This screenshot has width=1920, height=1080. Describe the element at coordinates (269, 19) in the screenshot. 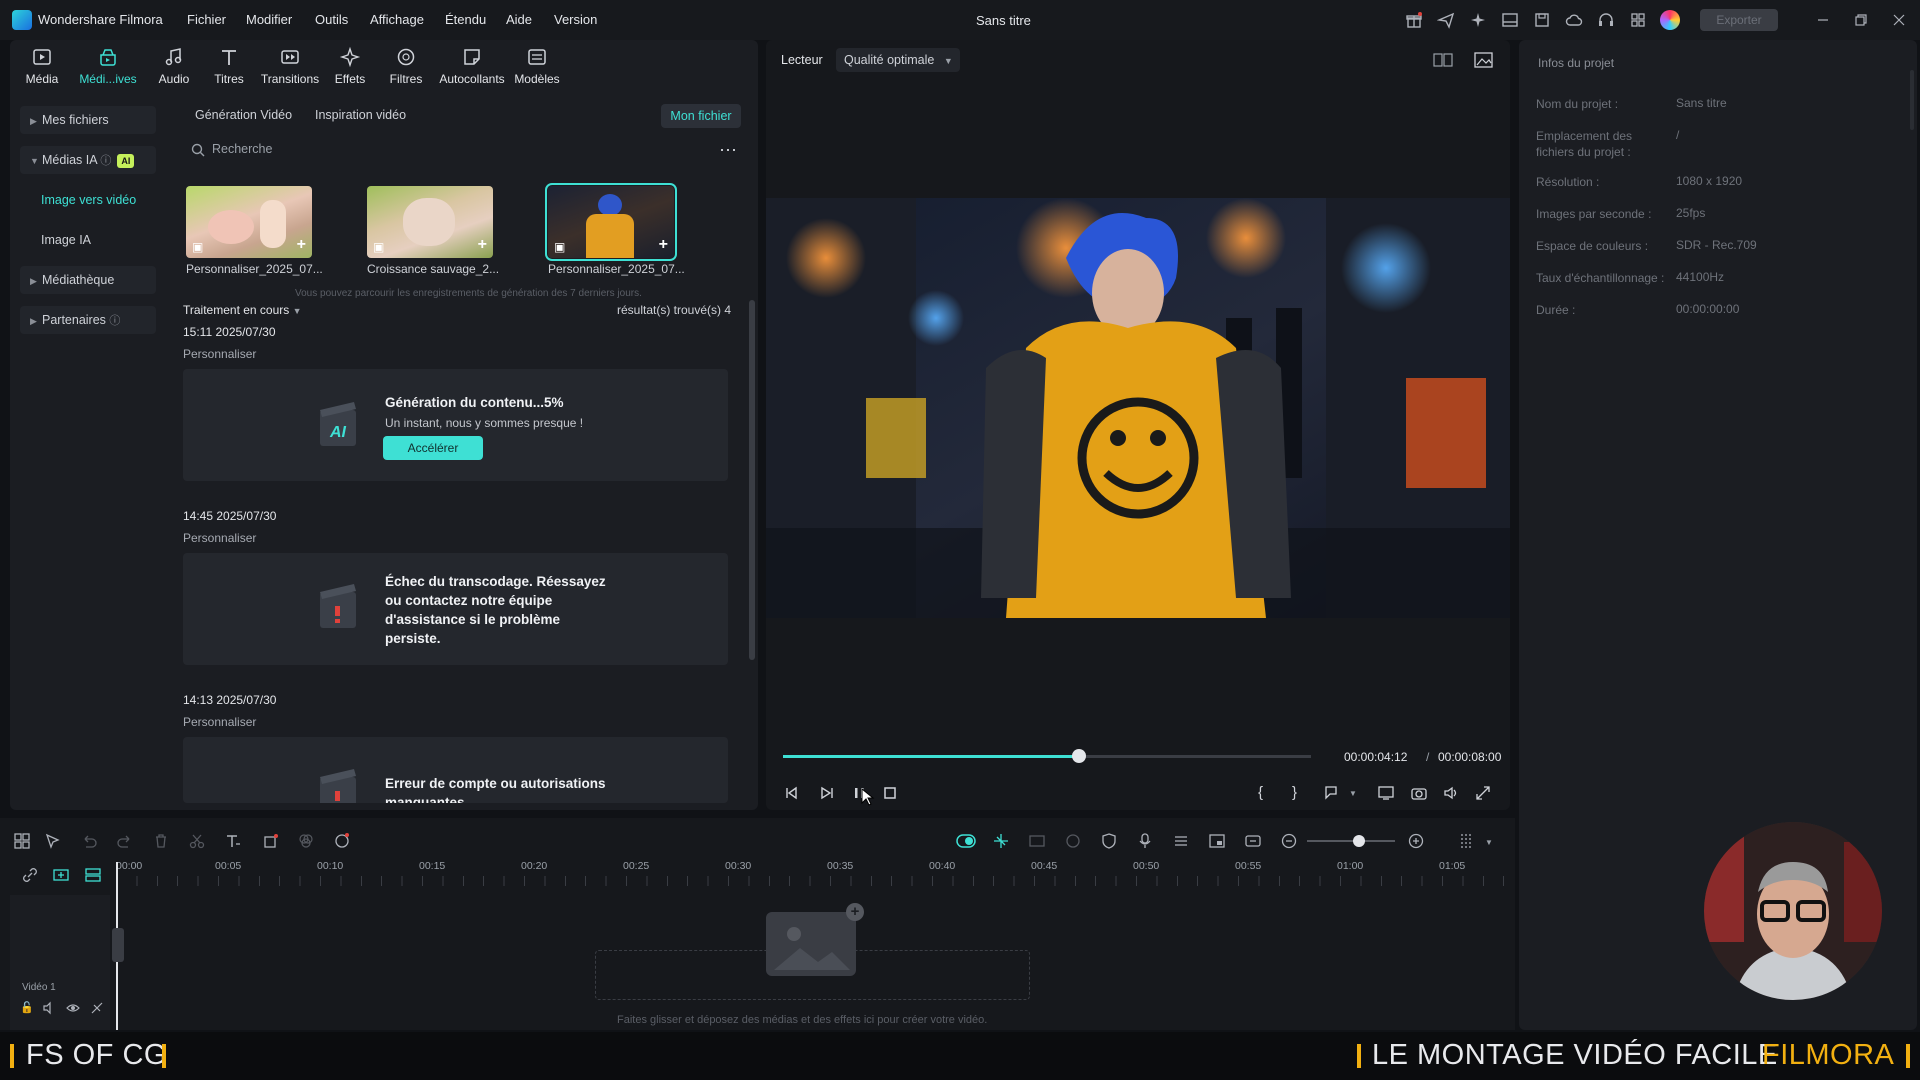

I see `menu-modifier: Modifier` at that location.